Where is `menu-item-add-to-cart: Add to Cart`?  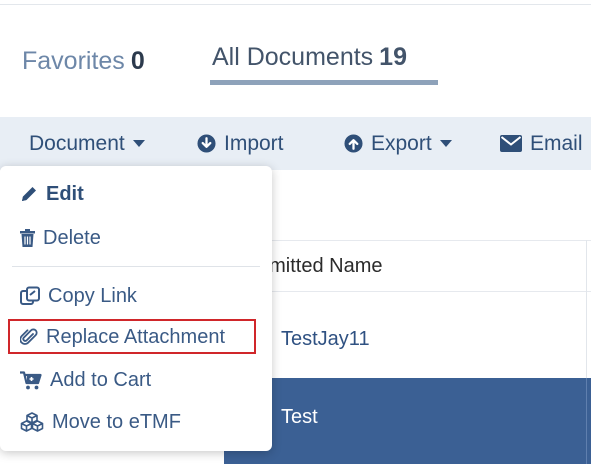
menu-item-add-to-cart: Add to Cart is located at coordinates (85, 380).